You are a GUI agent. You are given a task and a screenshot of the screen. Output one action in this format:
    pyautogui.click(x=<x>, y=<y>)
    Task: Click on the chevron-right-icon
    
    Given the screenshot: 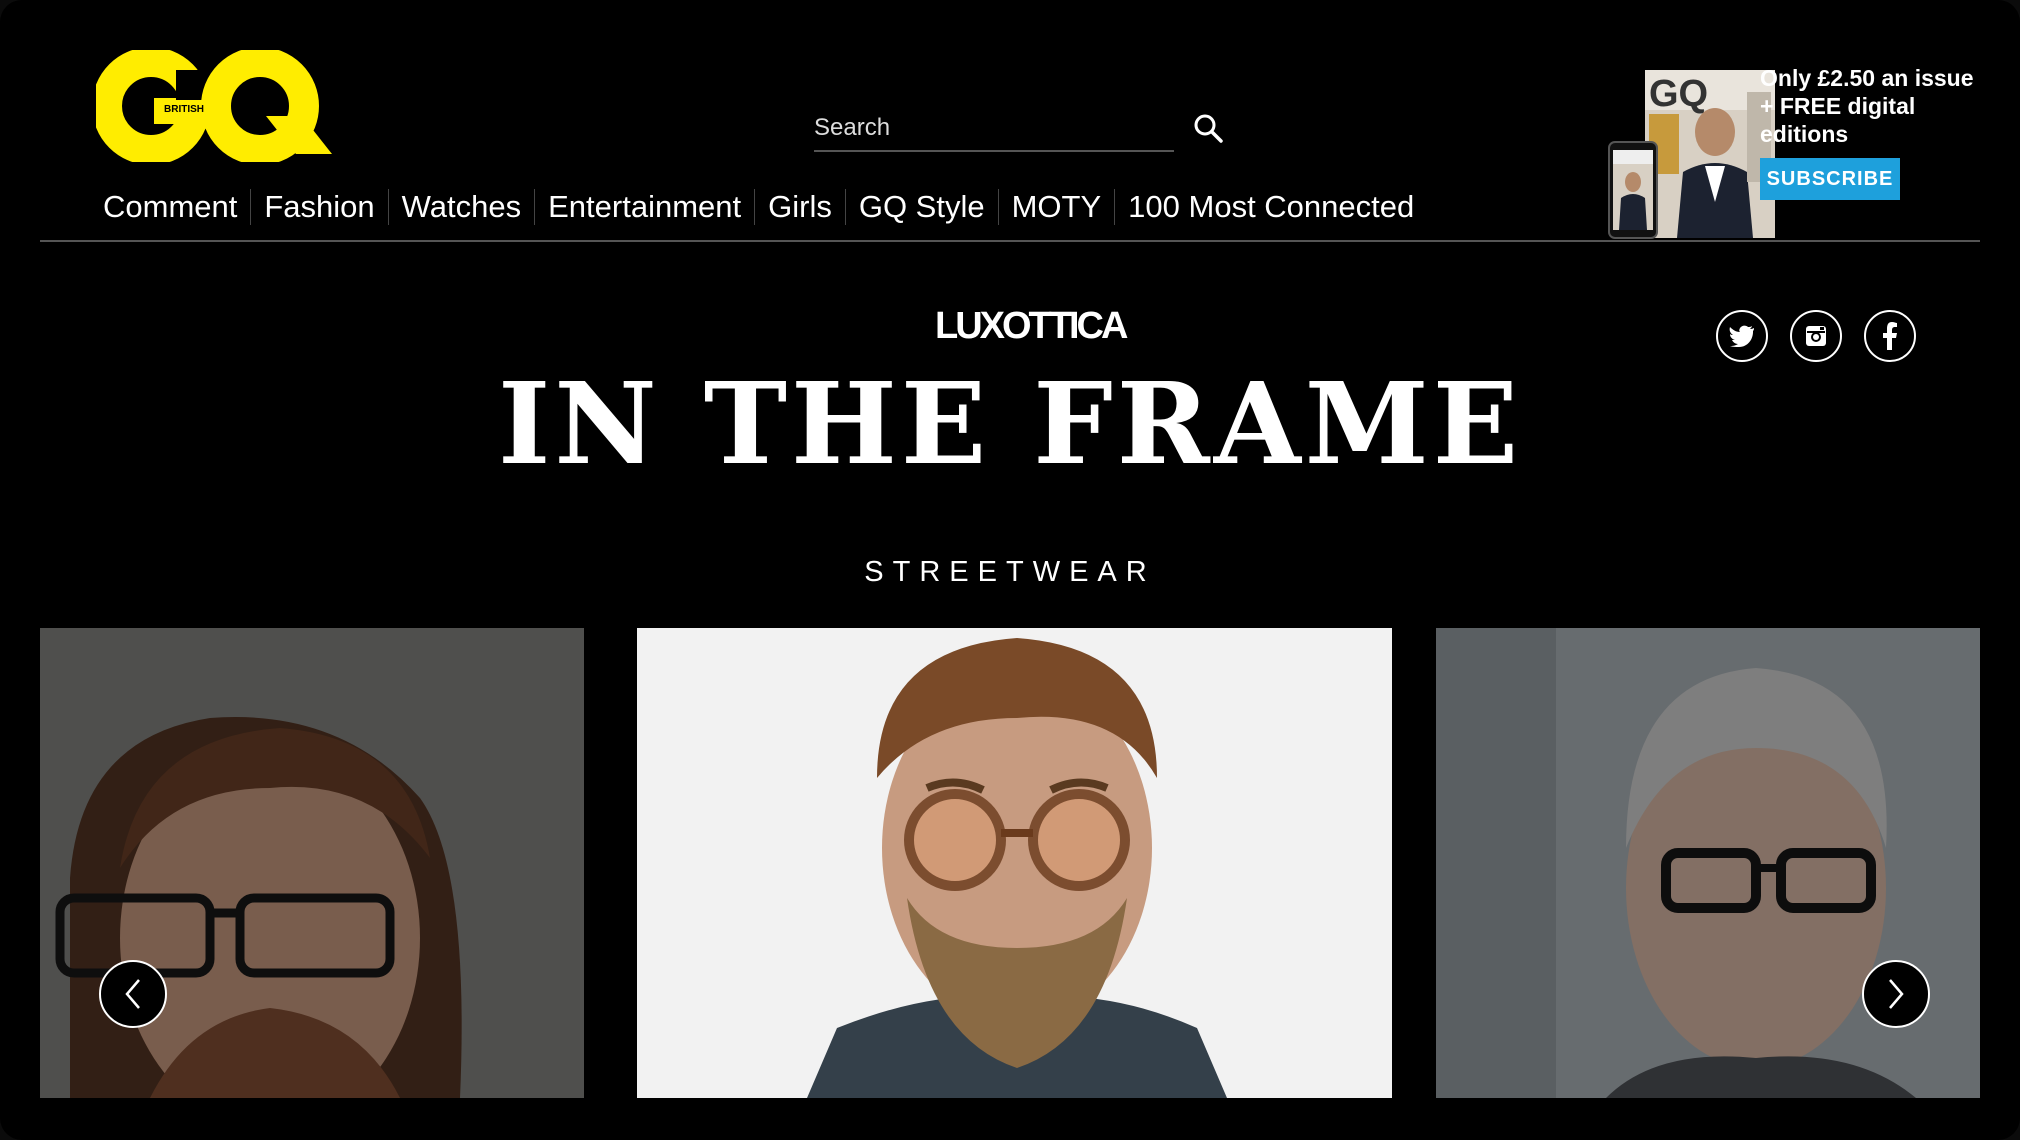 What is the action you would take?
    pyautogui.click(x=1896, y=994)
    